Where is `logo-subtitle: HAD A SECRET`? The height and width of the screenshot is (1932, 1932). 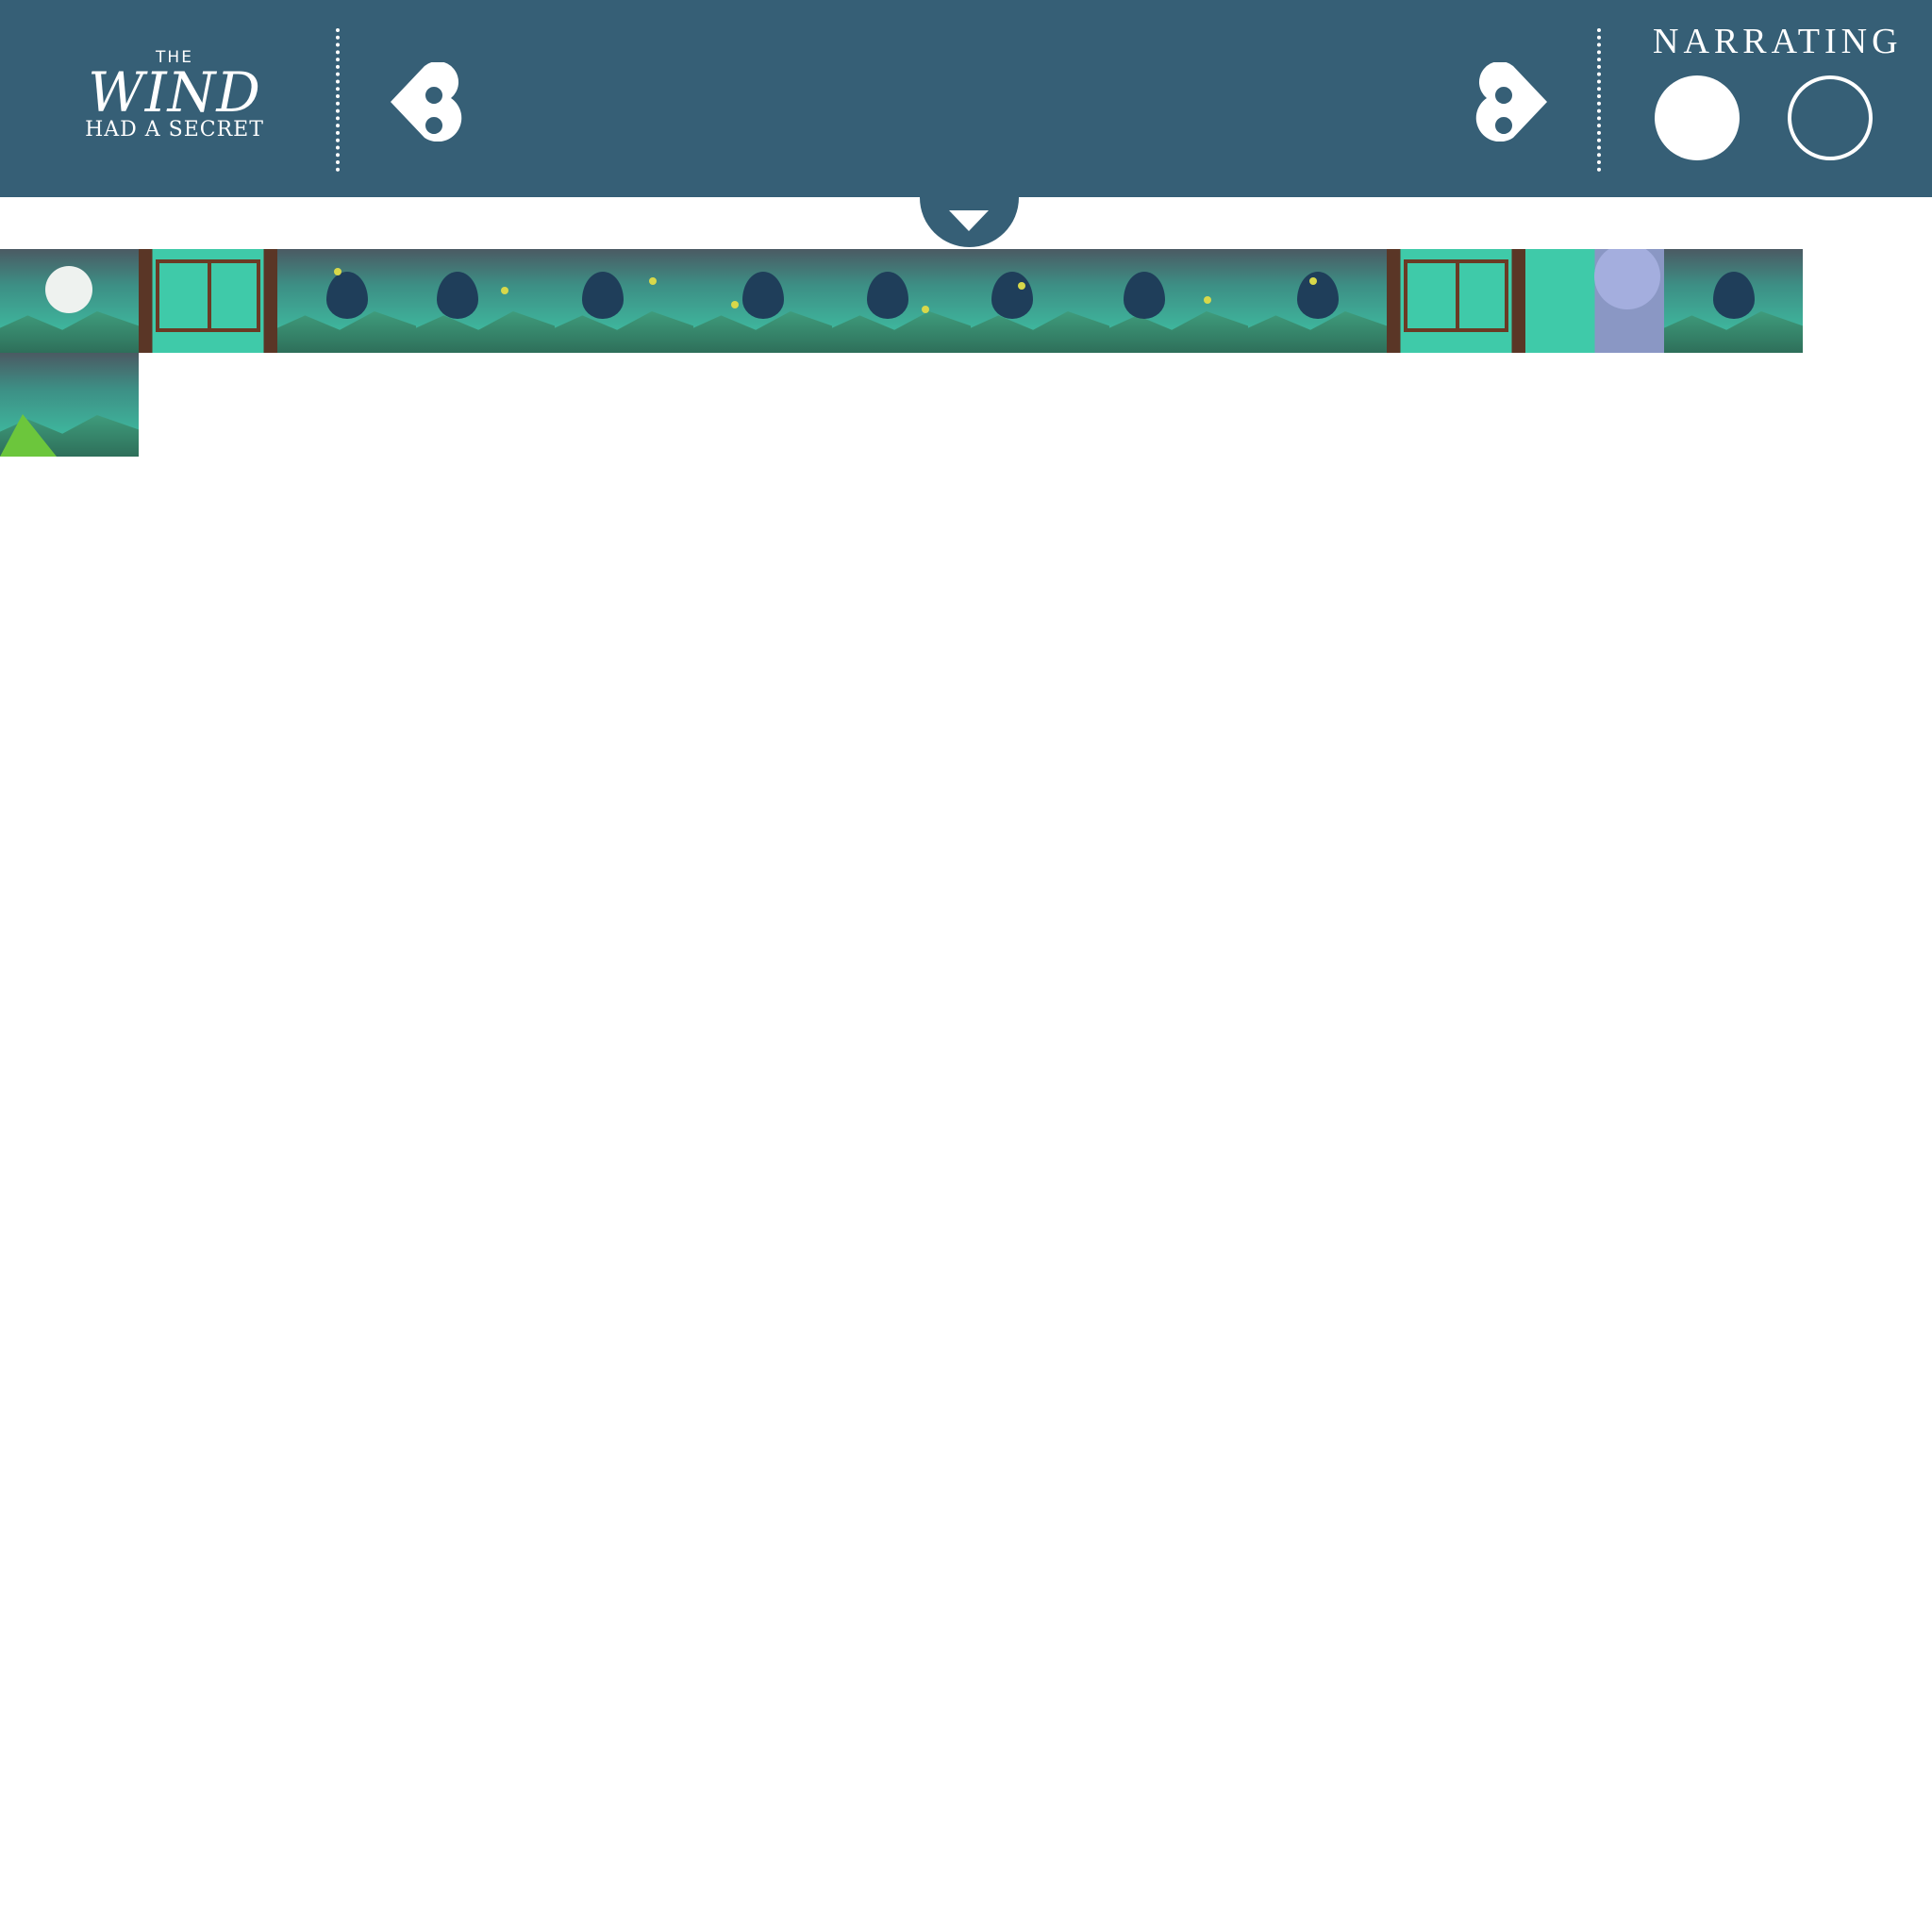 logo-subtitle: HAD A SECRET is located at coordinates (175, 130).